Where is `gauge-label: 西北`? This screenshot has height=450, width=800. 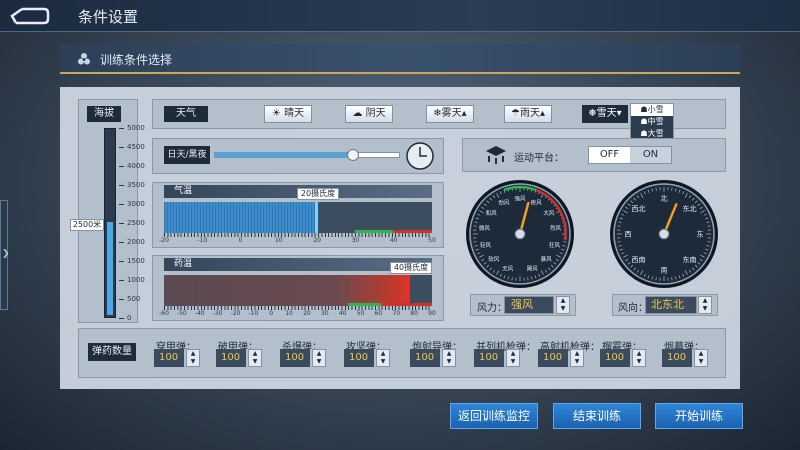
gauge-label: 西北 is located at coordinates (639, 209).